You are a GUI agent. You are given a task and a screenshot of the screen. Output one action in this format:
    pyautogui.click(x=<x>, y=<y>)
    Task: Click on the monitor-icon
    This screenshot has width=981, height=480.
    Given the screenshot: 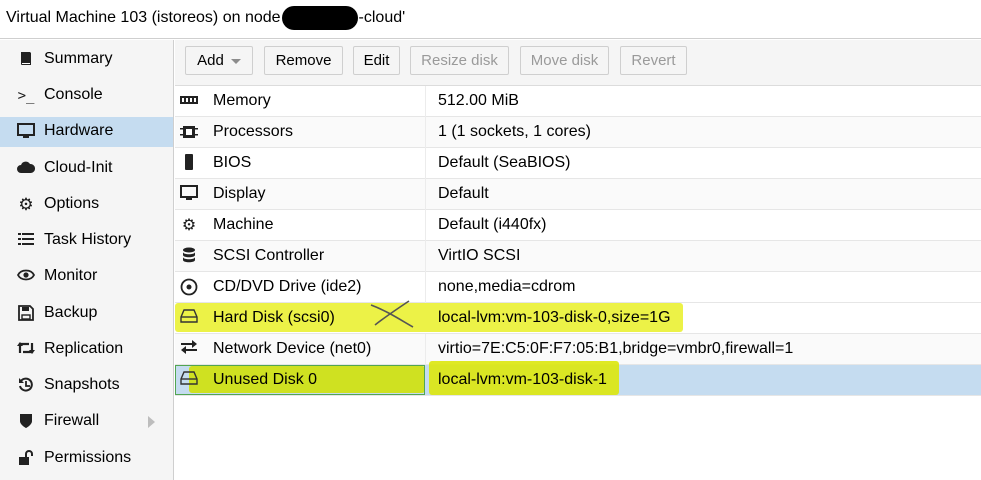 What is the action you would take?
    pyautogui.click(x=26, y=132)
    